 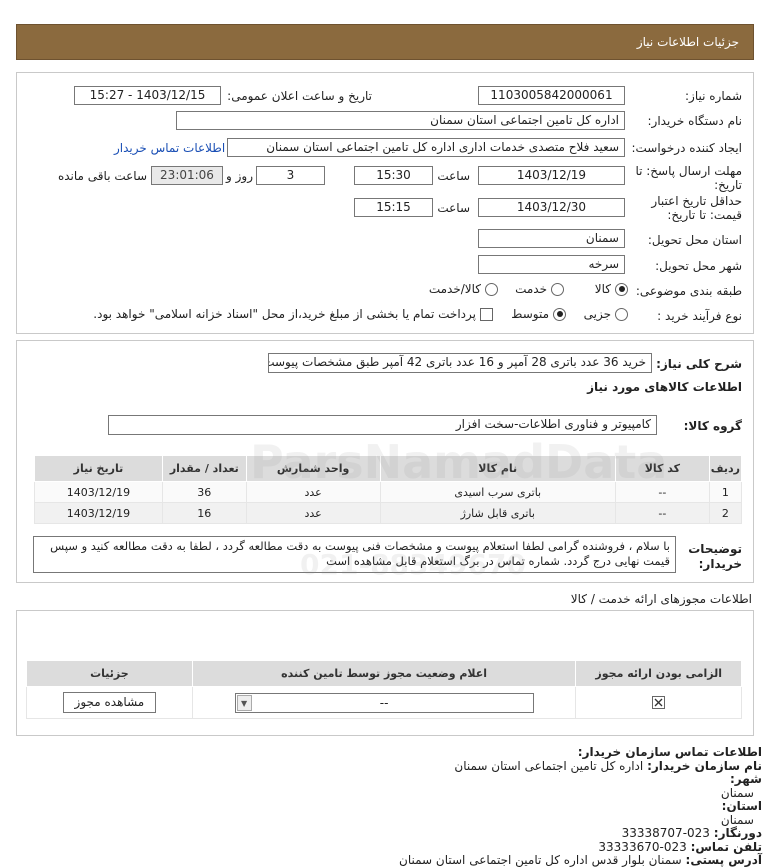 I want to click on cell-license-details: مشاهده مجوز, so click(x=109, y=702).